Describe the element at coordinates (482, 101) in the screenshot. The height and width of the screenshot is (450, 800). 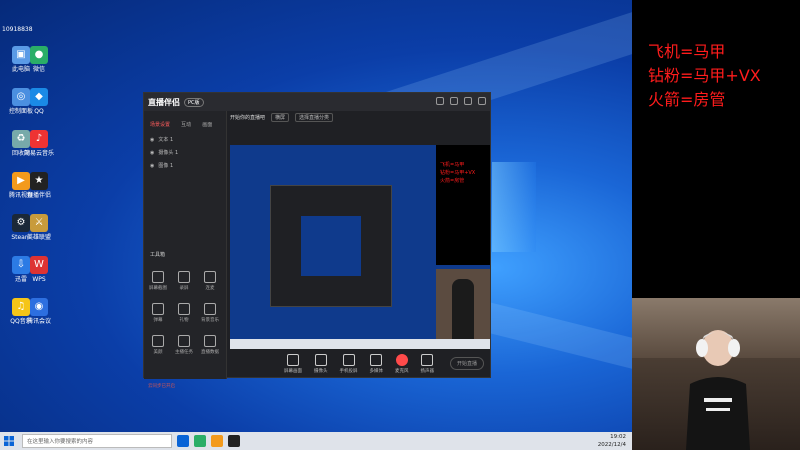
I see `close-icon` at that location.